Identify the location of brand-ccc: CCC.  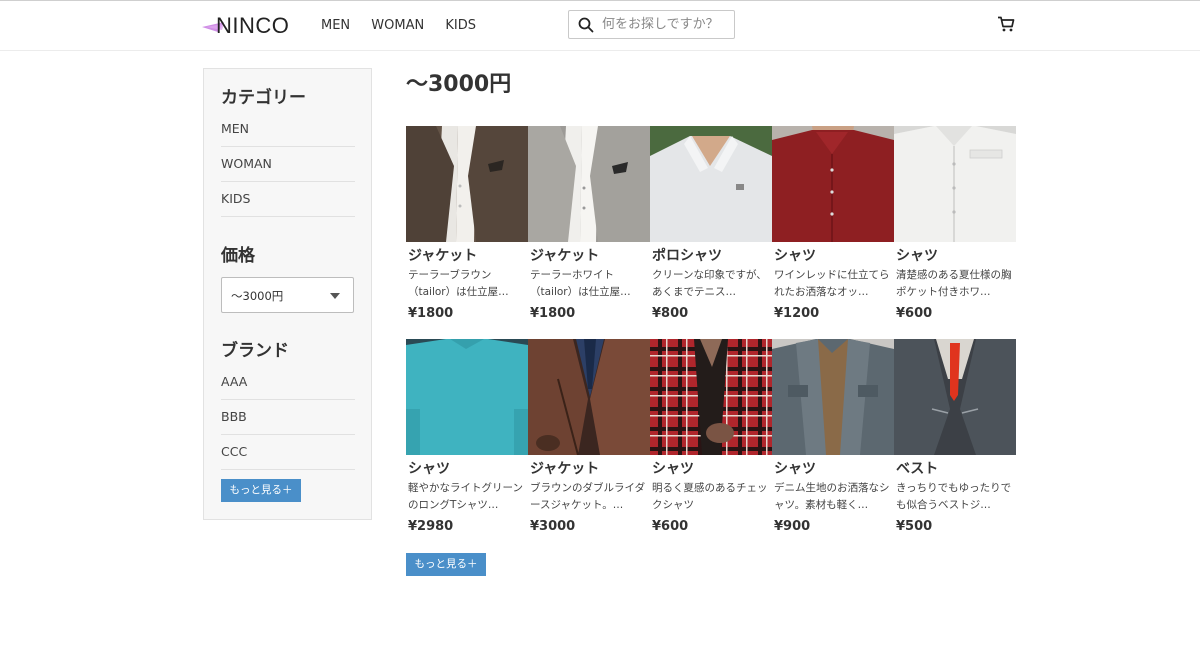
(288, 452).